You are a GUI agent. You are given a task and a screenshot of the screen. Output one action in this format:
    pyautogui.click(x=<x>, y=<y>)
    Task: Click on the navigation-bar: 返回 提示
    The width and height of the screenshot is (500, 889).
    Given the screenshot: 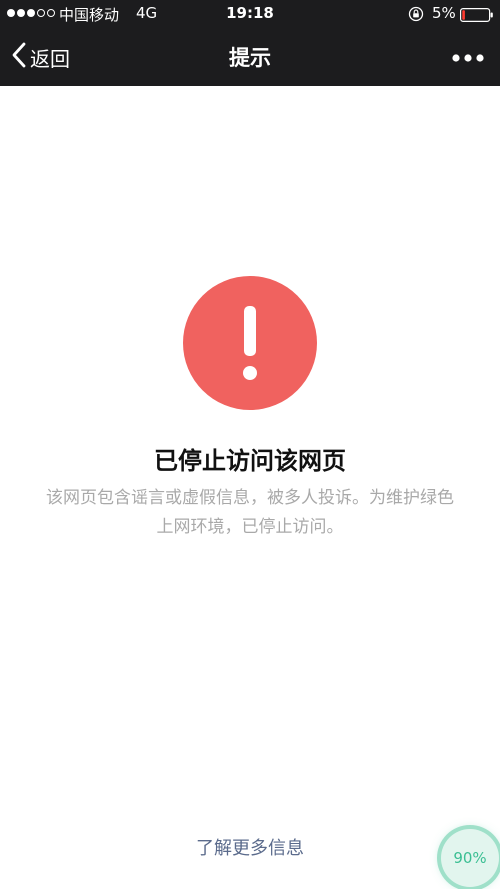 What is the action you would take?
    pyautogui.click(x=250, y=57)
    